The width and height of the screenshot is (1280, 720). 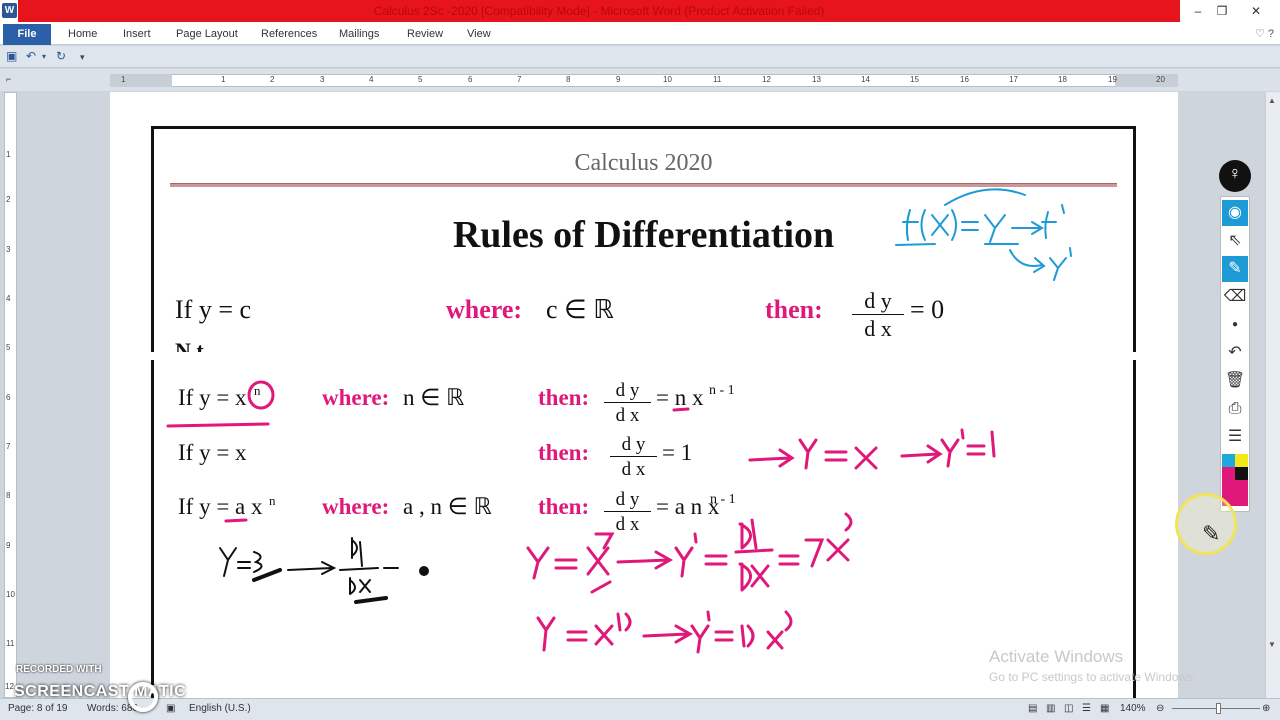 I want to click on draft-icon: ▦, so click(x=1104, y=708).